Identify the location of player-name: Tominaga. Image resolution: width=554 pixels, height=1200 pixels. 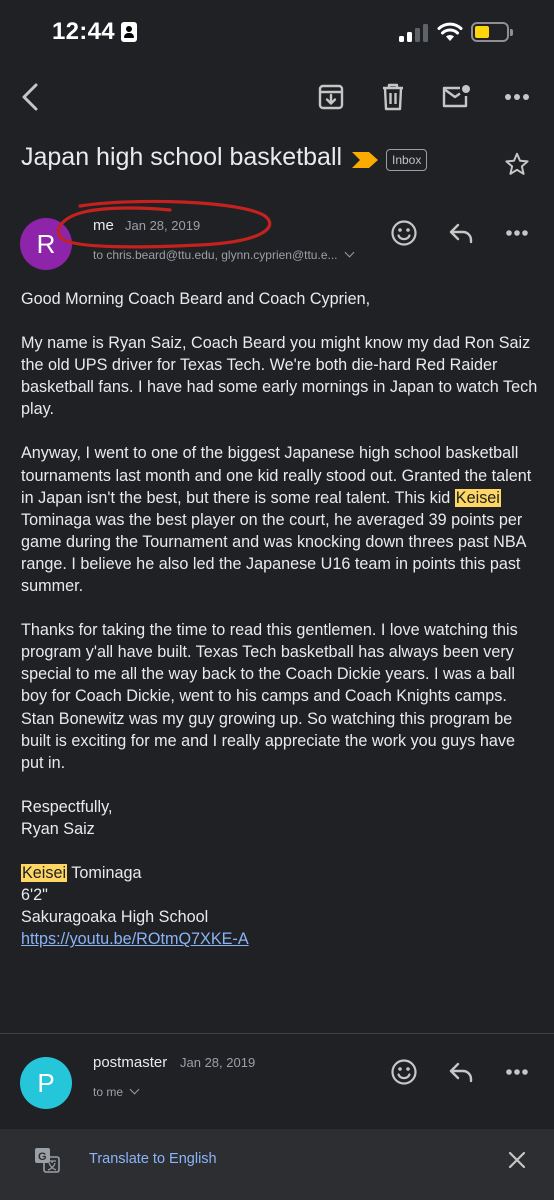
(104, 872).